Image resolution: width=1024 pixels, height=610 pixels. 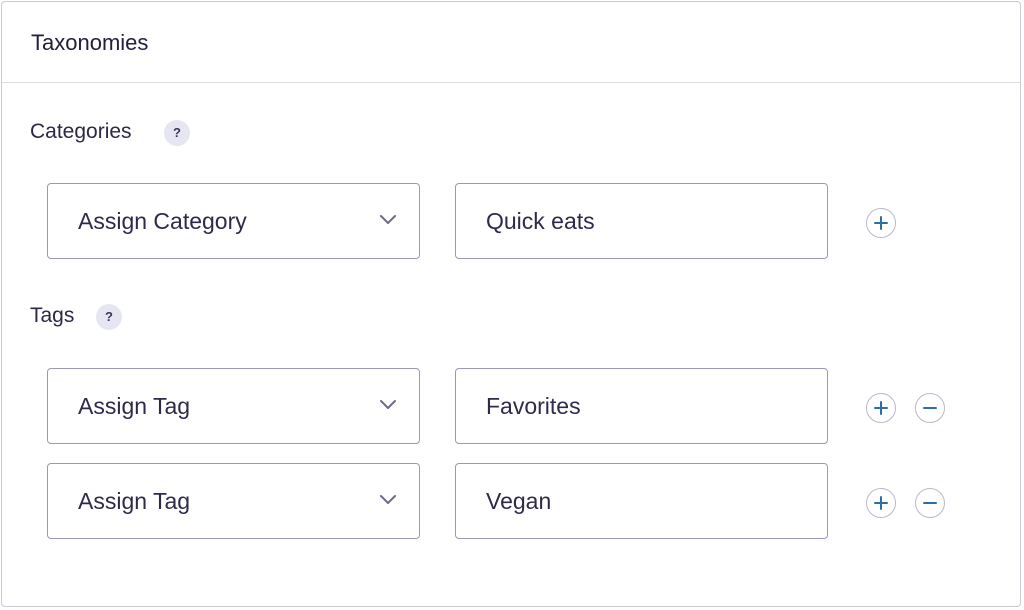 What do you see at coordinates (177, 133) in the screenshot?
I see `categories-help-icon: ?` at bounding box center [177, 133].